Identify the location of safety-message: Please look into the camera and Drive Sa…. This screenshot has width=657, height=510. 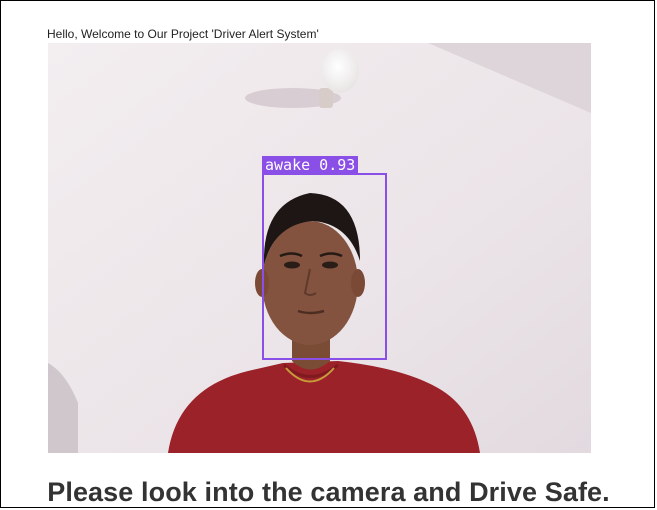
(328, 492).